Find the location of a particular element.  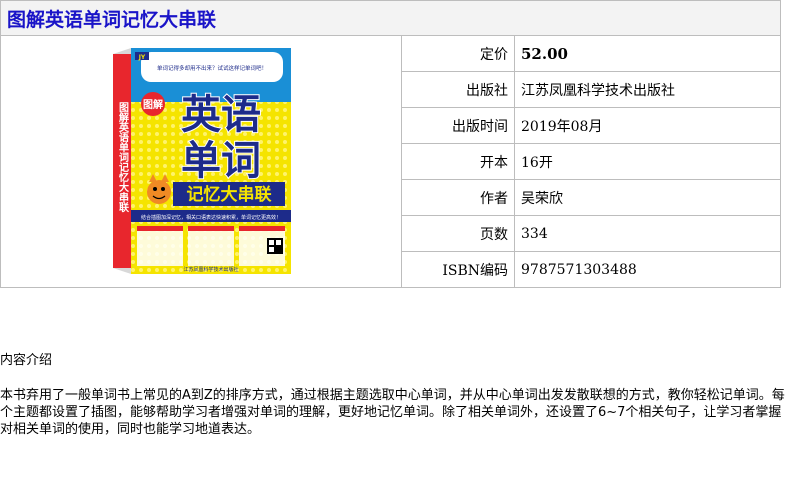

cover-title-line1: 英语 is located at coordinates (221, 115).